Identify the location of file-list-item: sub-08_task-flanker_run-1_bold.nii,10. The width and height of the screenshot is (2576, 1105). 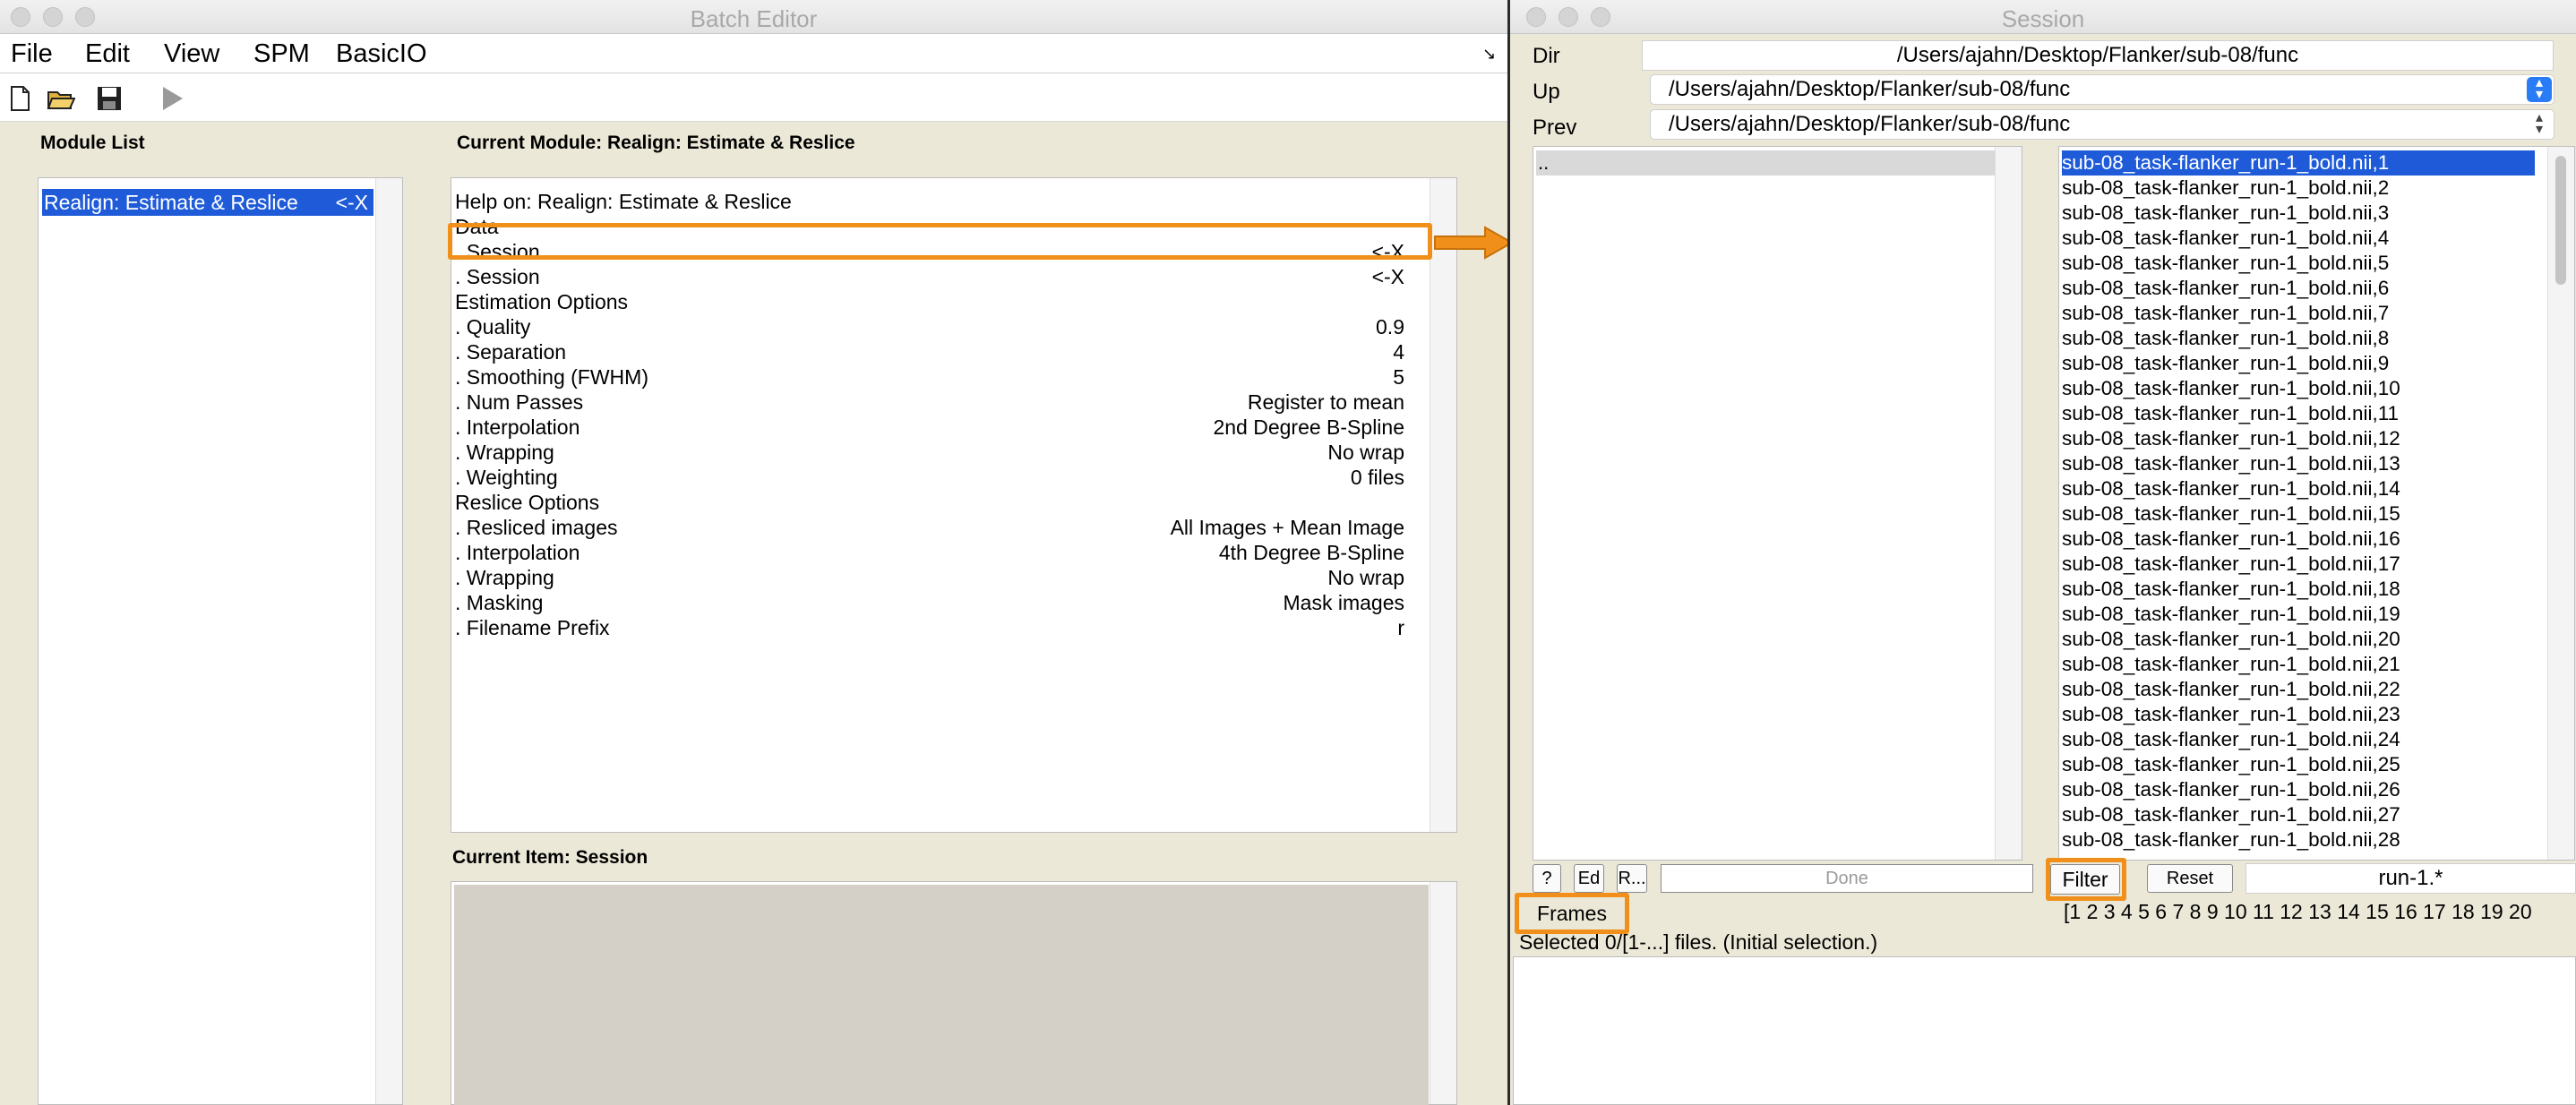
(2298, 388).